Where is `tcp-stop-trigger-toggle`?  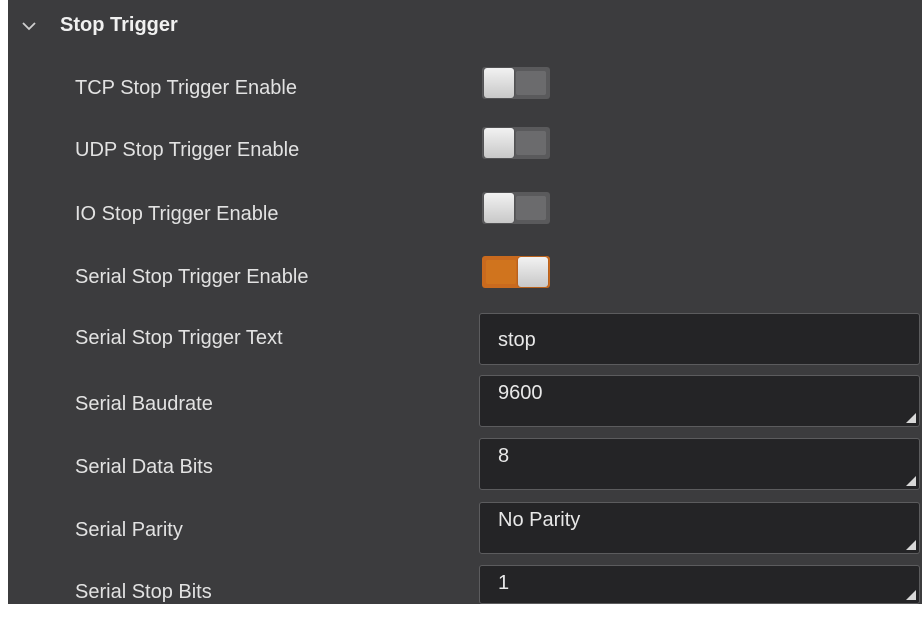
tcp-stop-trigger-toggle is located at coordinates (516, 83).